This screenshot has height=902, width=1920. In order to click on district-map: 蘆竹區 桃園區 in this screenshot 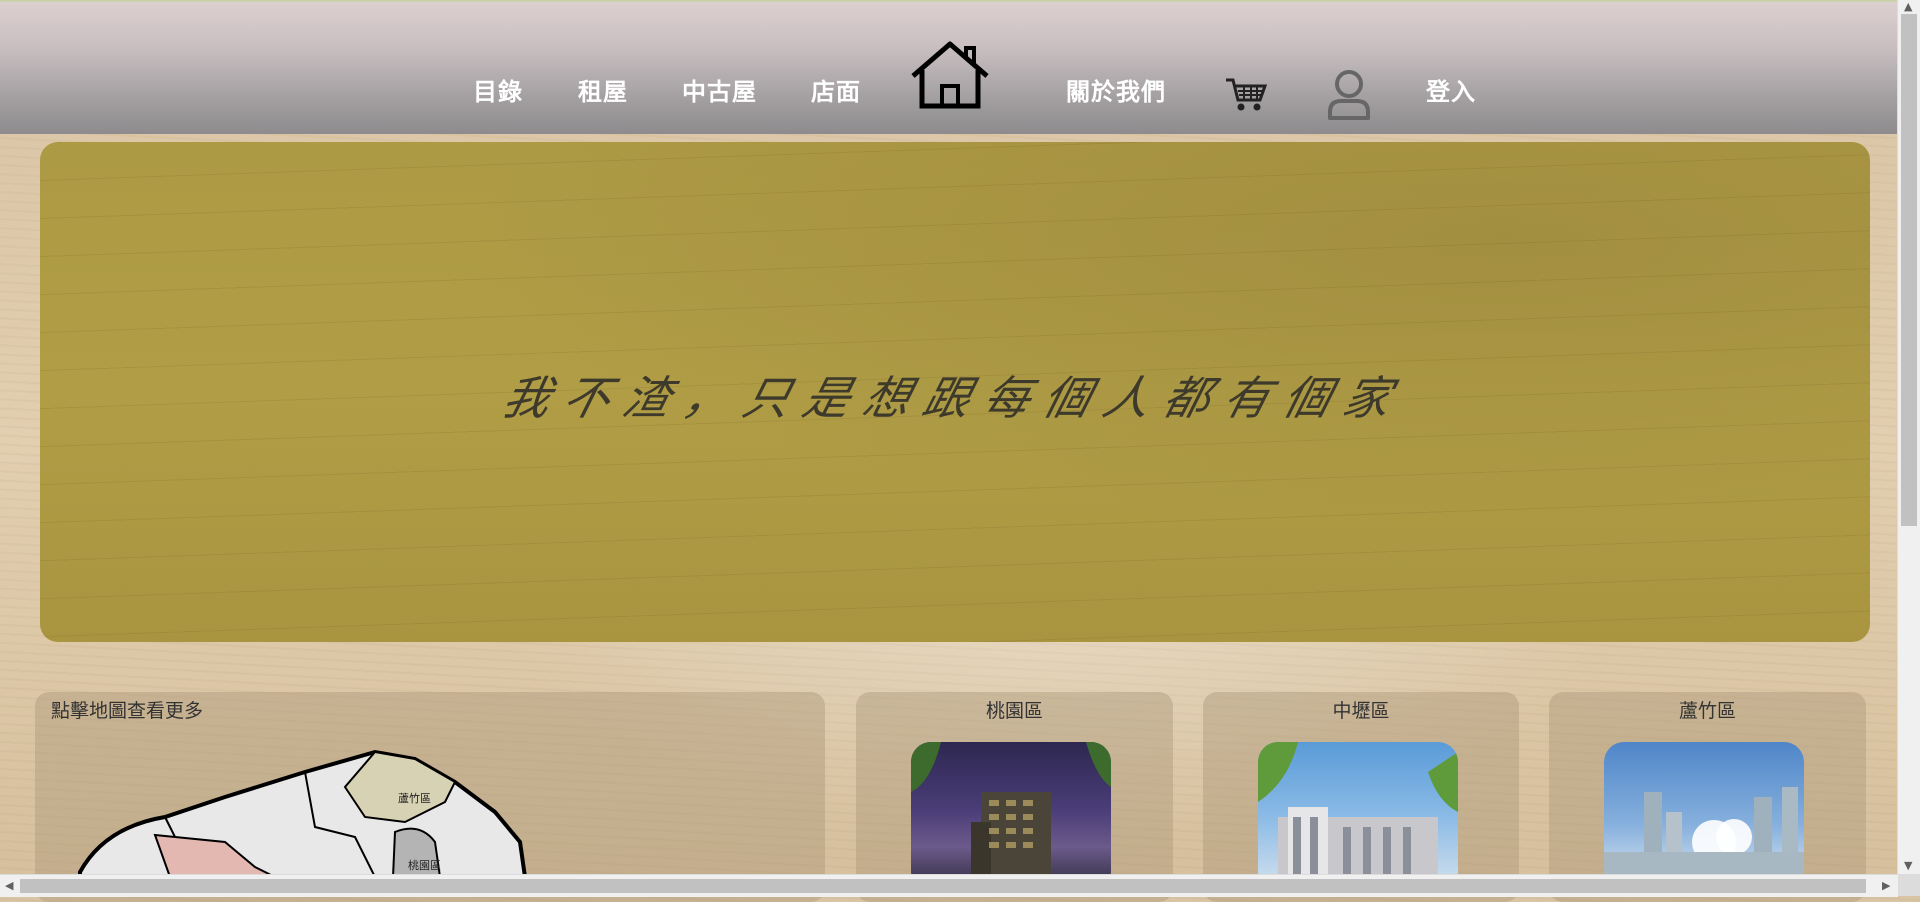, I will do `click(315, 812)`.